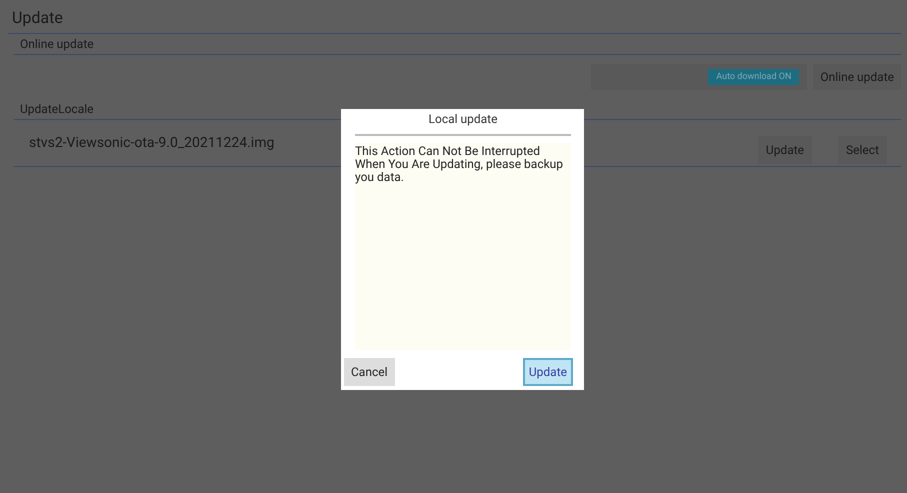 This screenshot has width=907, height=493. What do you see at coordinates (862, 150) in the screenshot?
I see `select-button: Select` at bounding box center [862, 150].